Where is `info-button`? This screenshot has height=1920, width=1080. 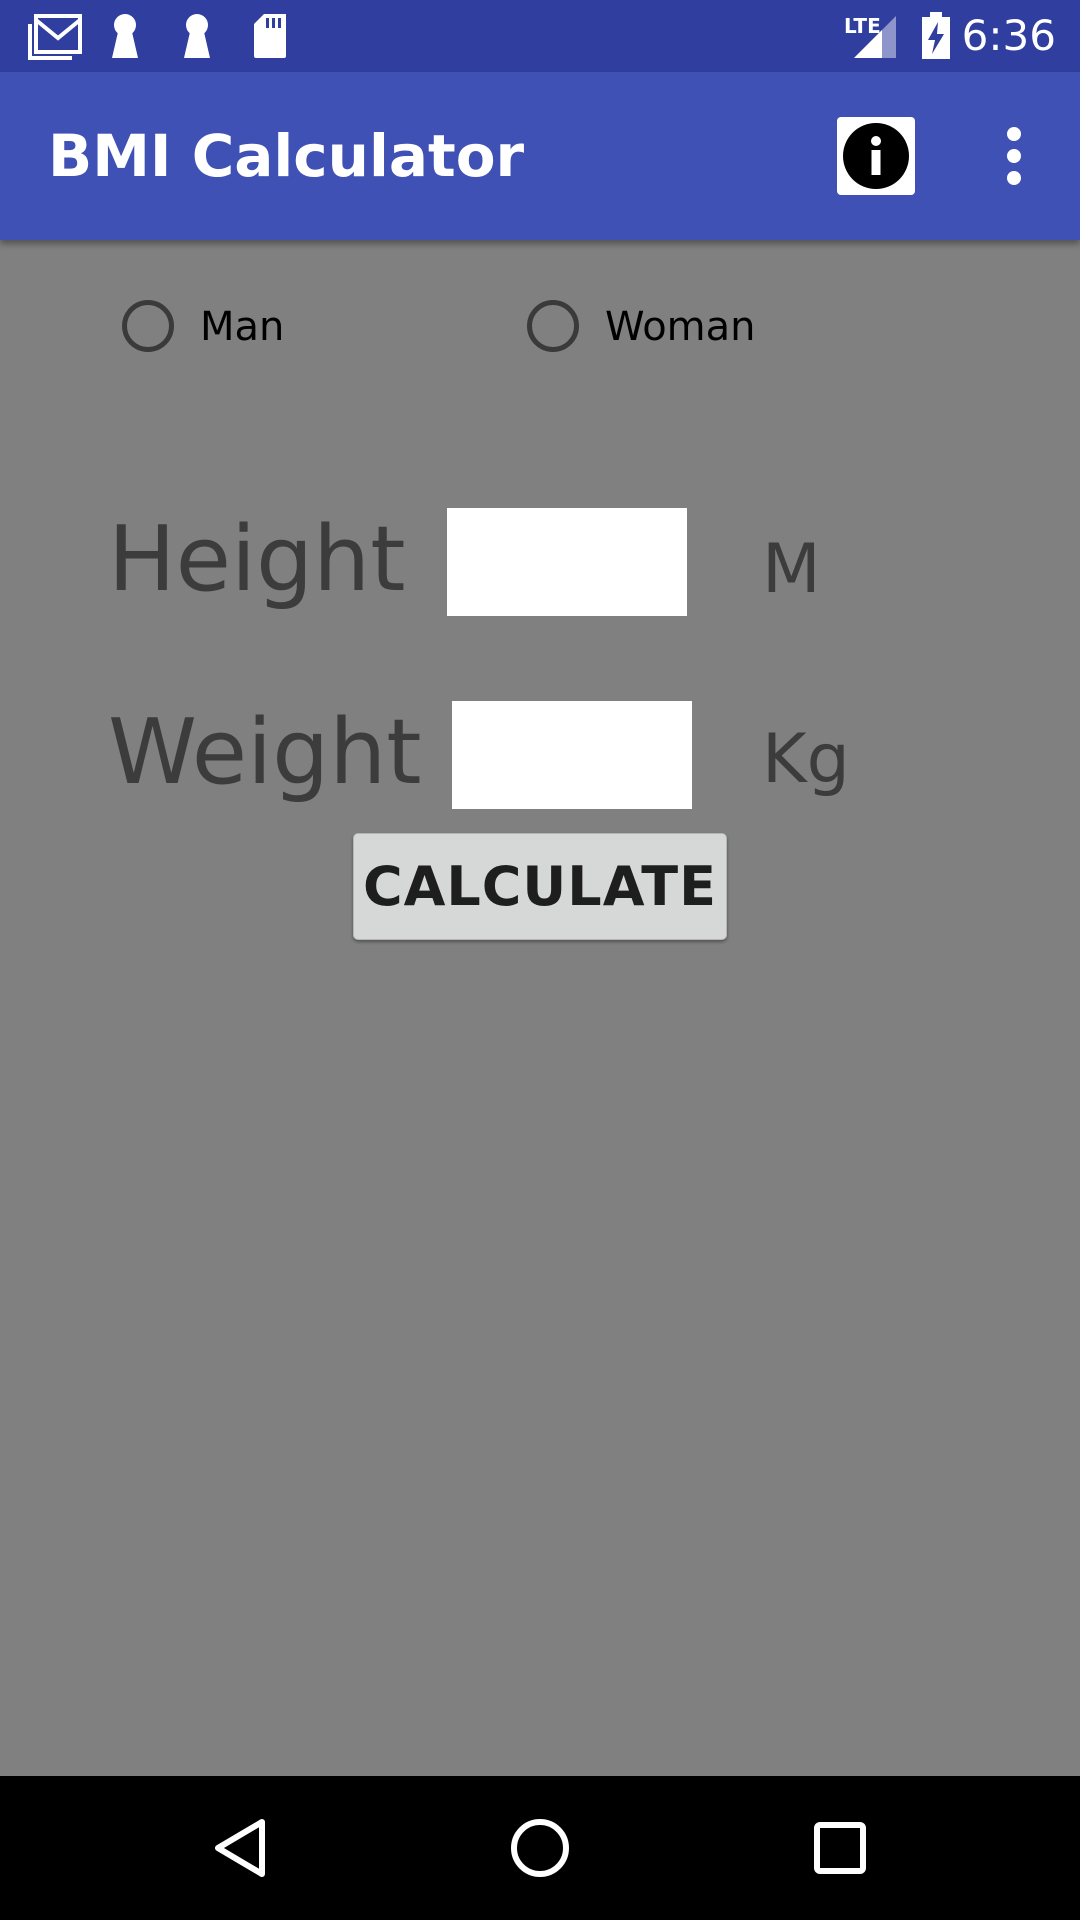 info-button is located at coordinates (876, 156).